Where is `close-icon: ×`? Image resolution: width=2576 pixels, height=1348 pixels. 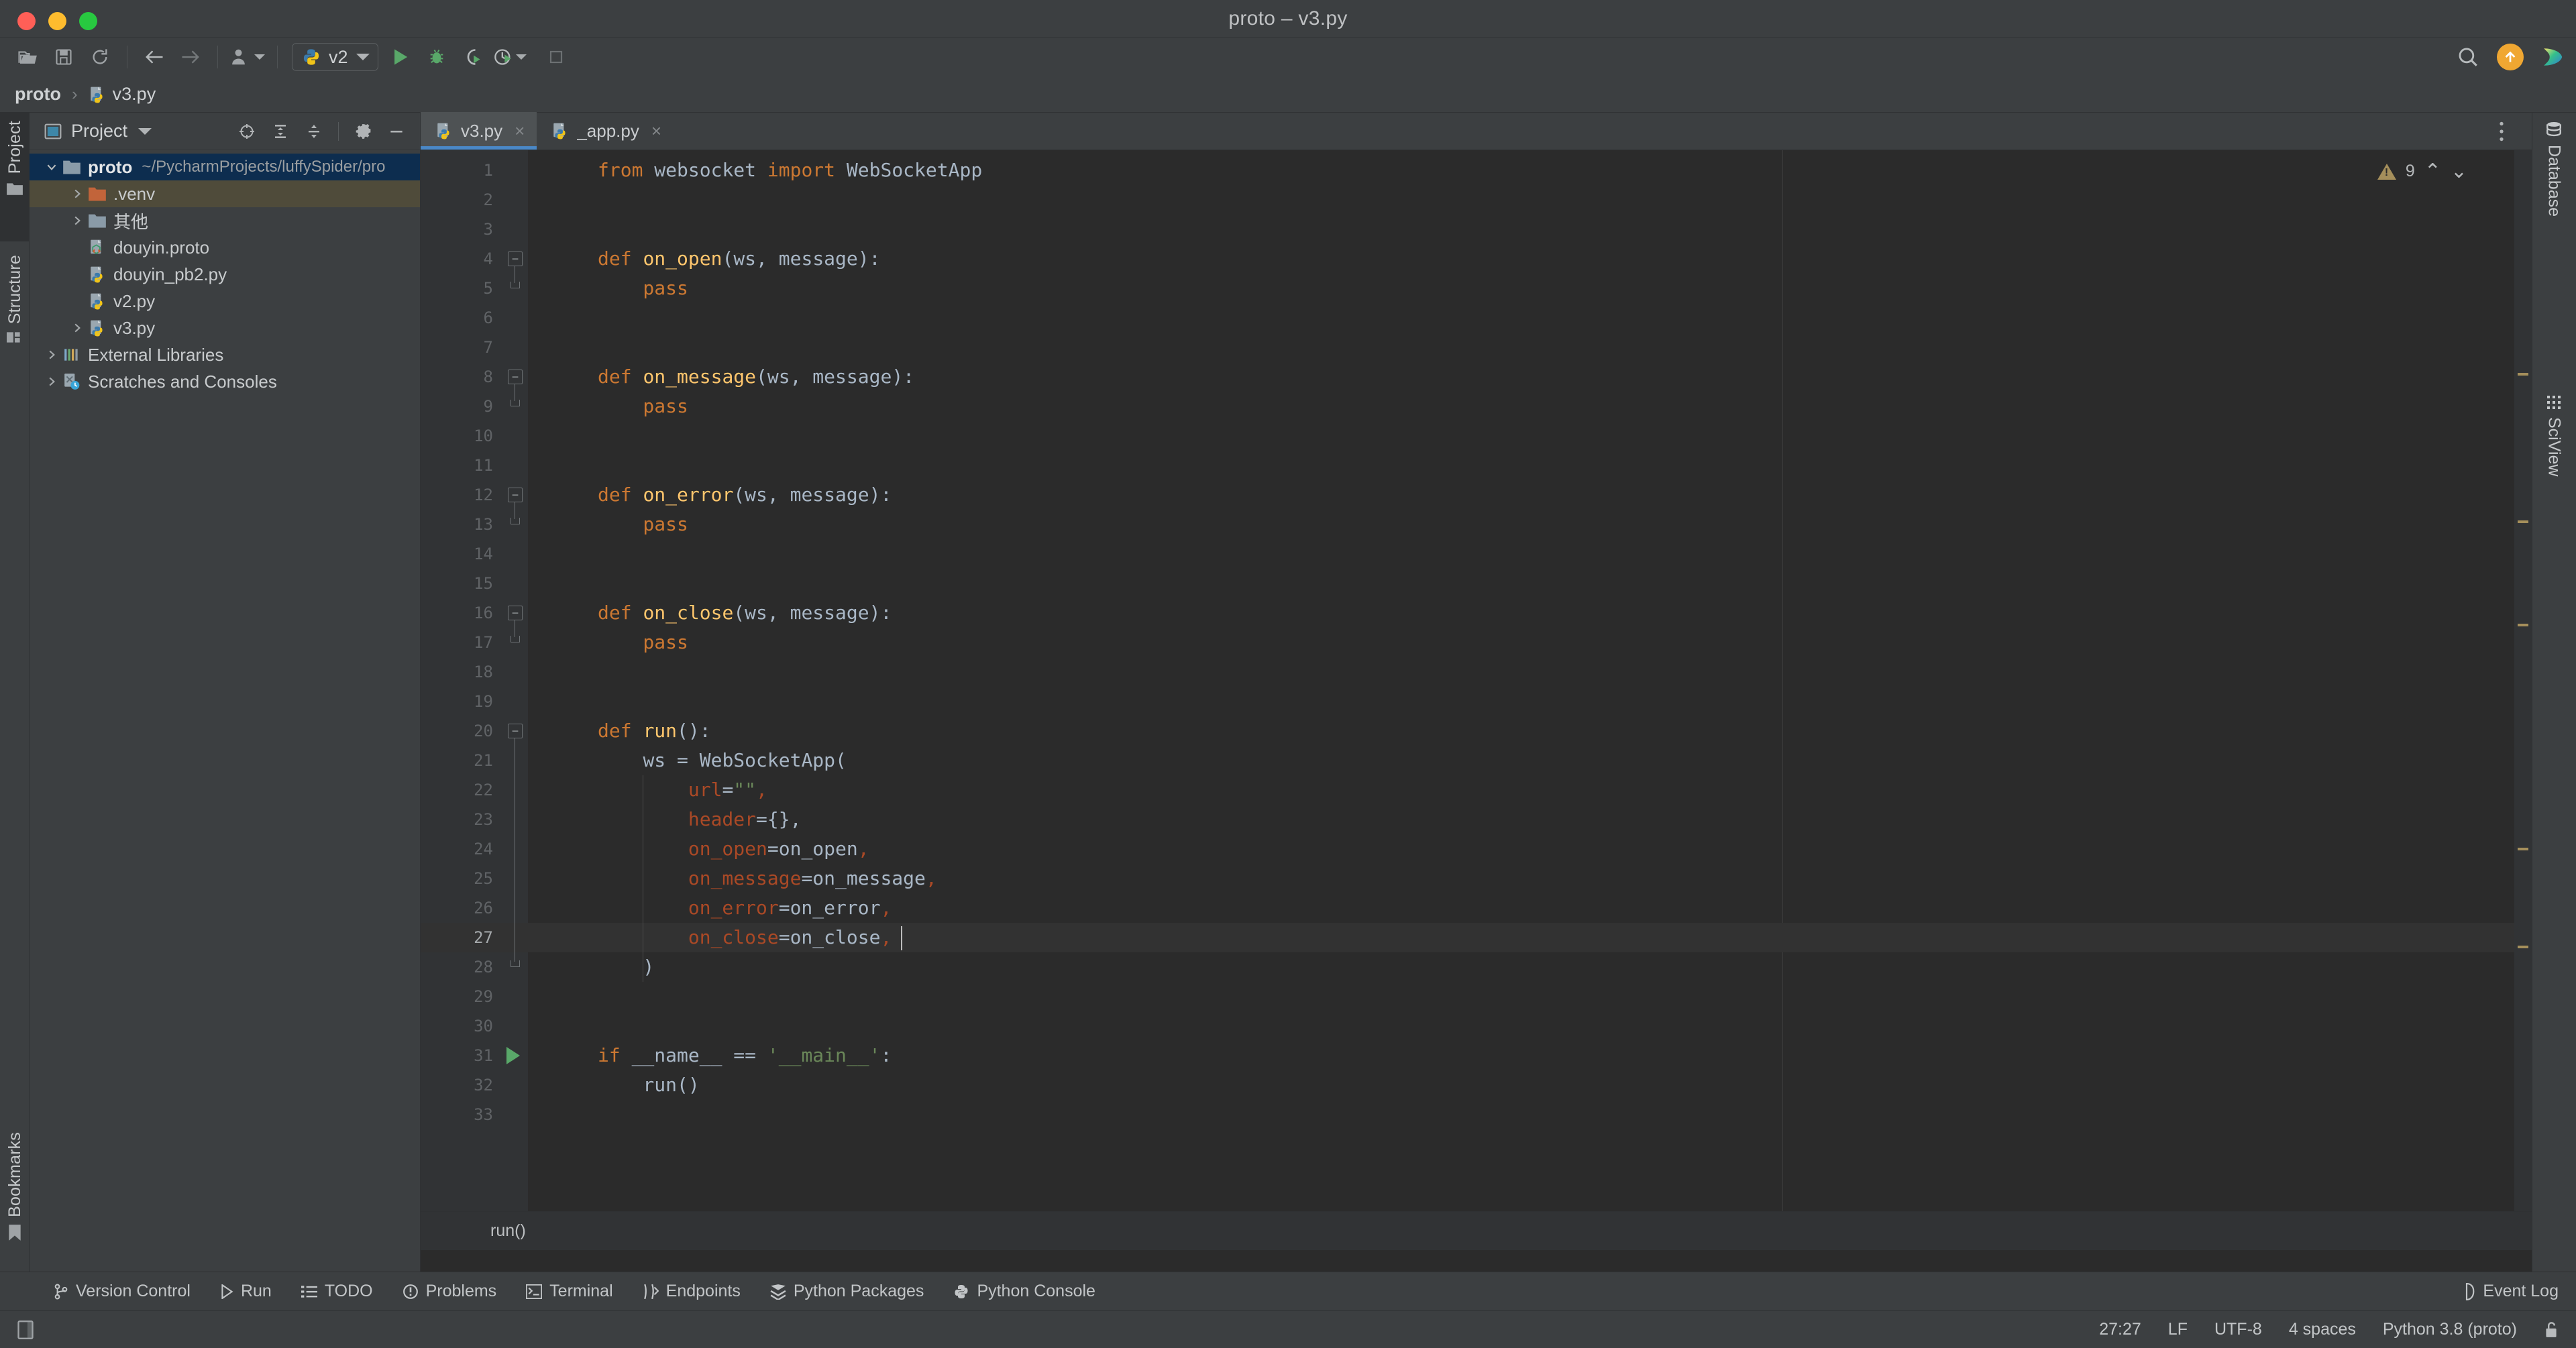 close-icon: × is located at coordinates (656, 131).